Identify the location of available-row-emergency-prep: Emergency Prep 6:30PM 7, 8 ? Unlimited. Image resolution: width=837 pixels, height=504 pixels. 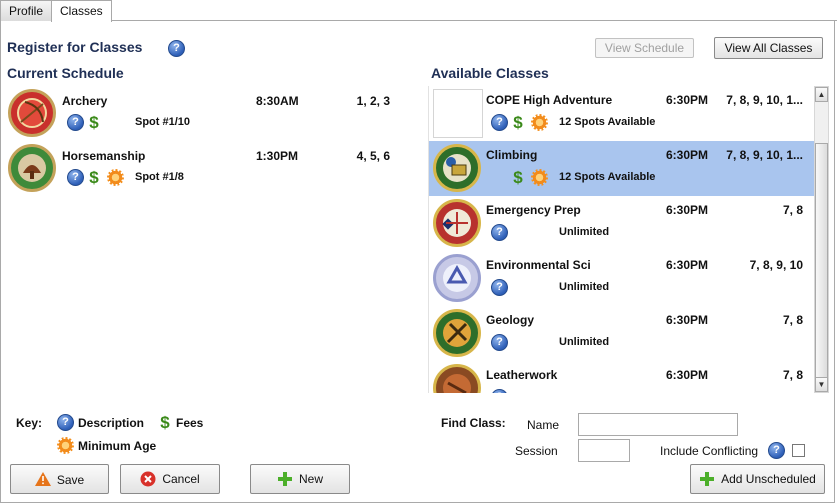
(621, 223).